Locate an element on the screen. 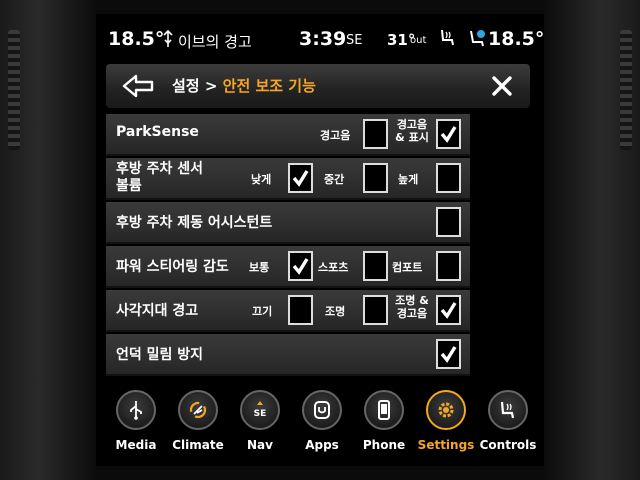  left-temperature: 18.5° is located at coordinates (136, 39).